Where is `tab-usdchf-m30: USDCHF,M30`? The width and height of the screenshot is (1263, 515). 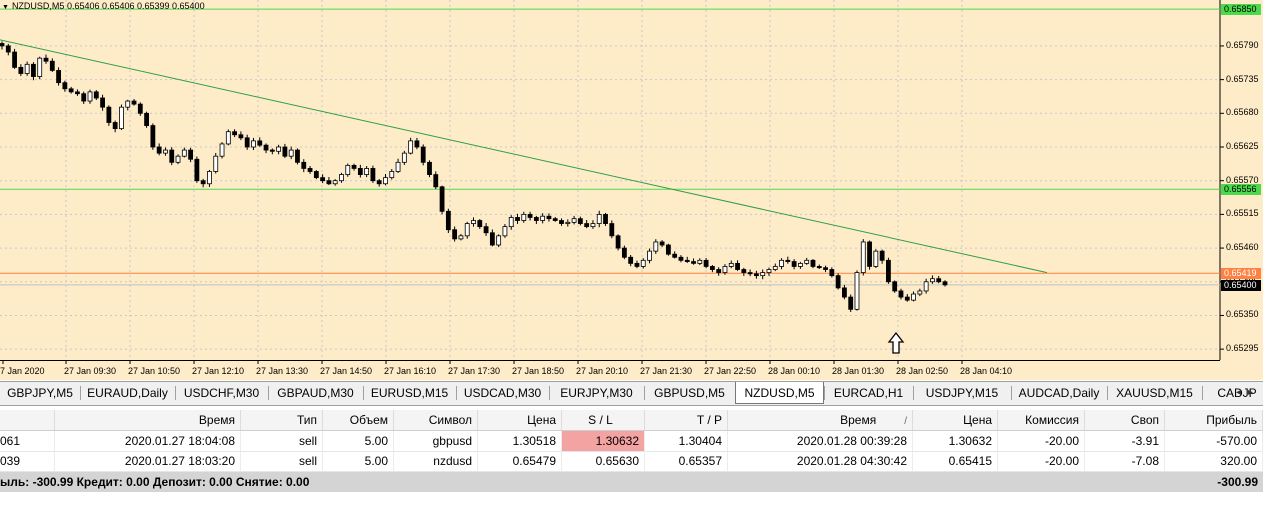
tab-usdchf-m30: USDCHF,M30 is located at coordinates (221, 393).